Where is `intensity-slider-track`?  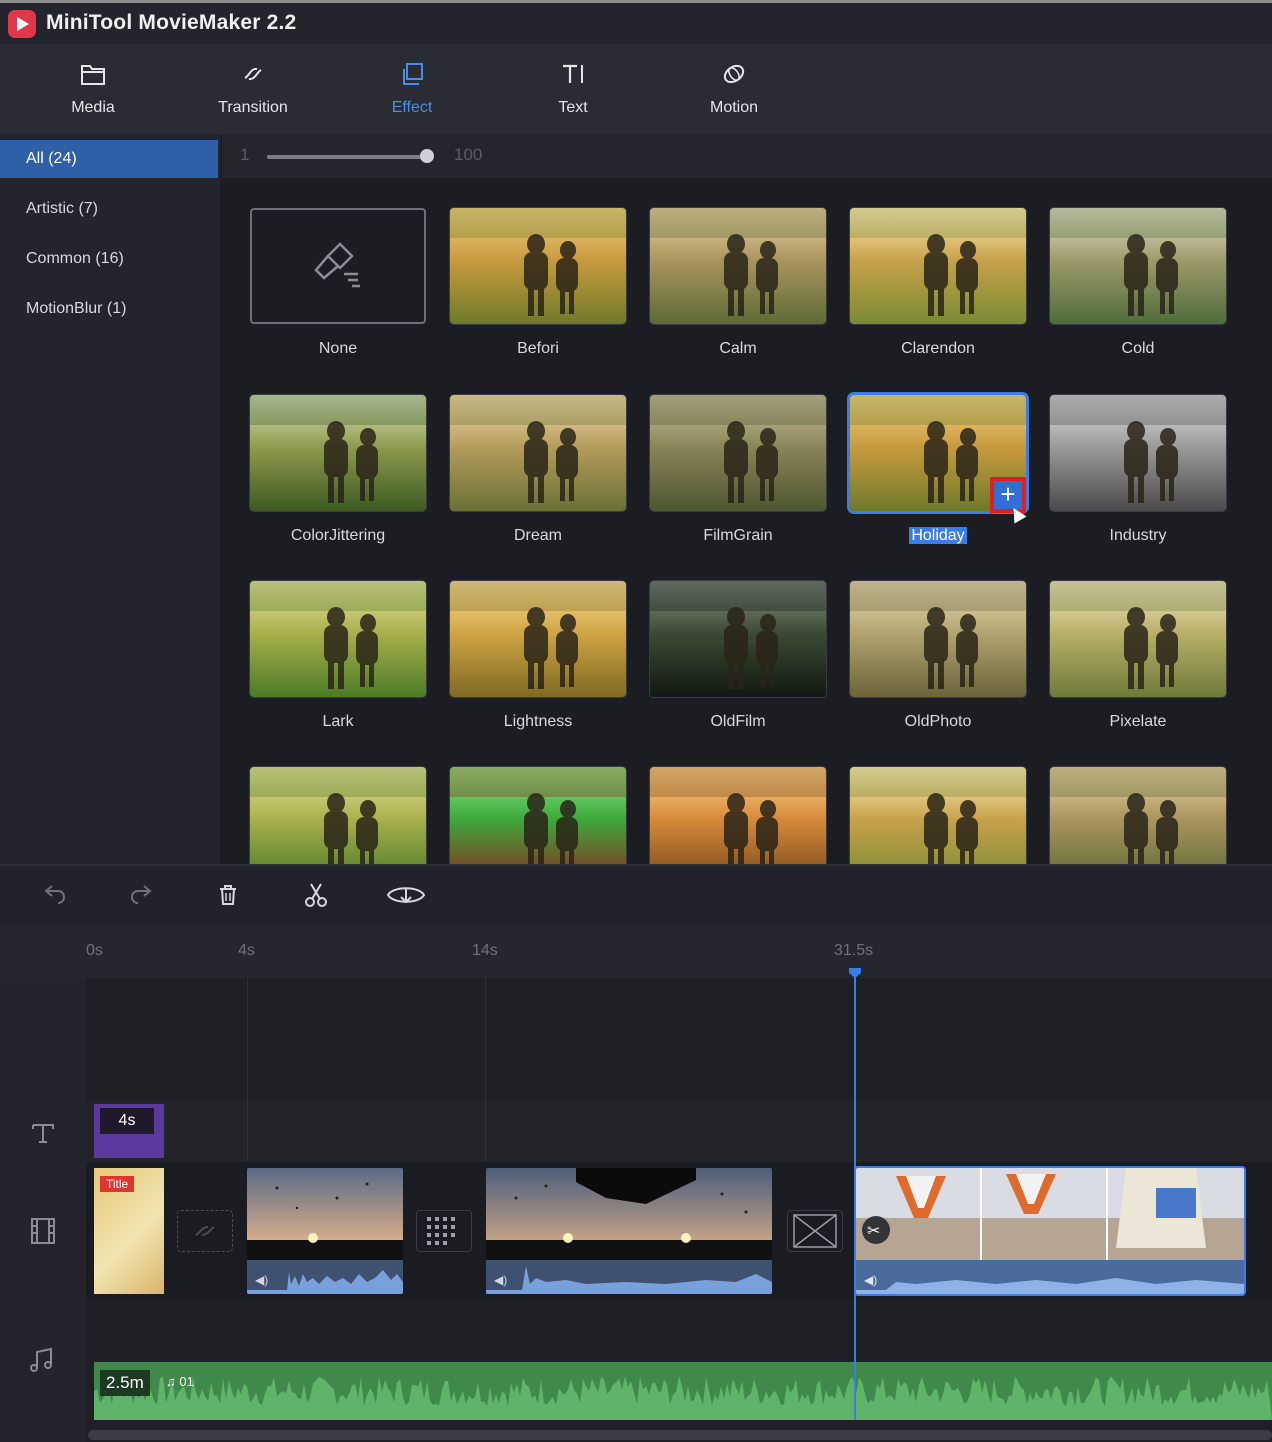
intensity-slider-track is located at coordinates (347, 157).